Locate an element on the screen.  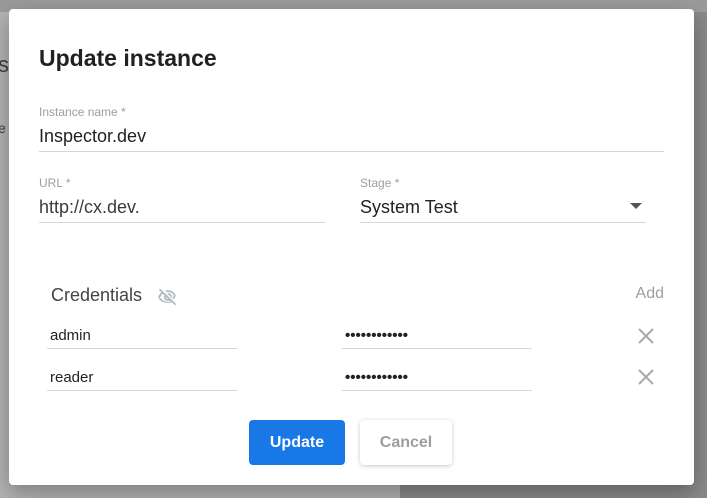
url-label: URL * is located at coordinates (55, 183).